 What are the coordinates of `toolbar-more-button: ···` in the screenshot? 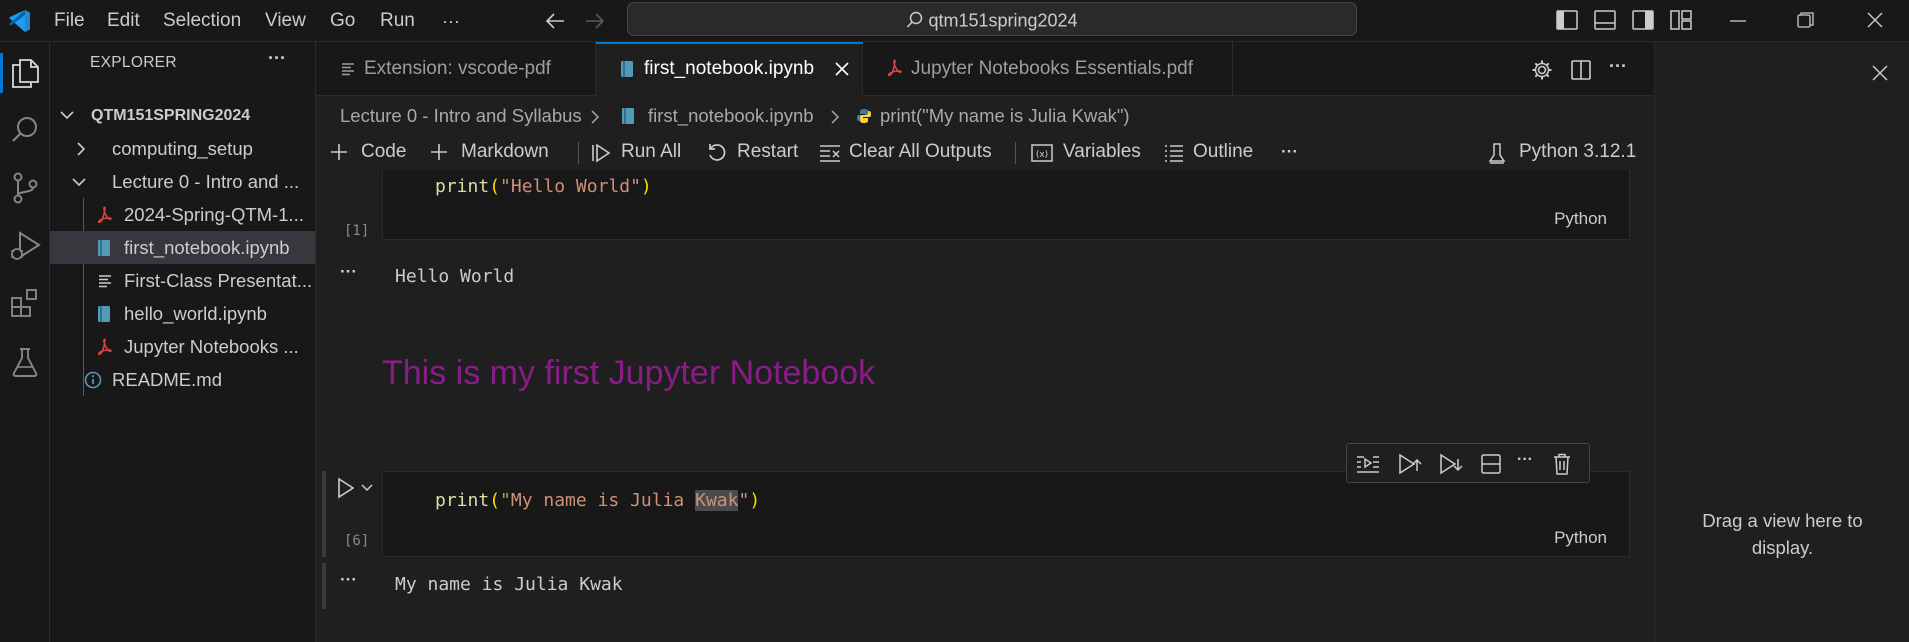 It's located at (1289, 152).